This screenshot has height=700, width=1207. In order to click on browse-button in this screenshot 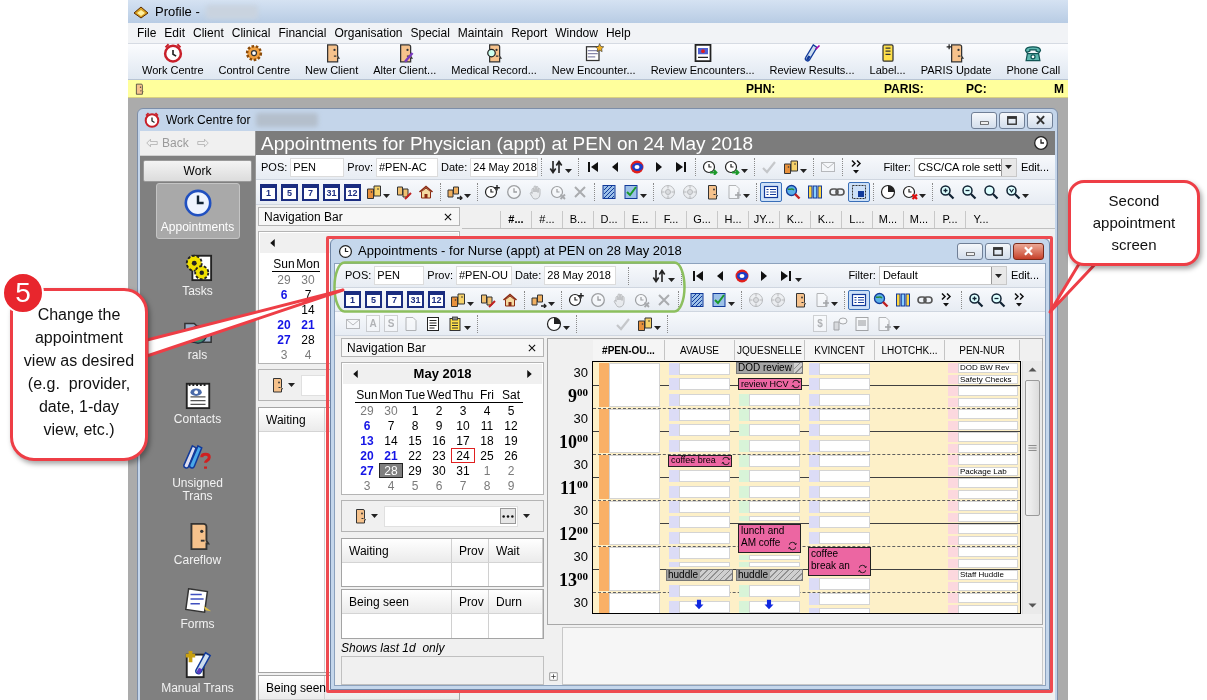, I will do `click(508, 516)`.